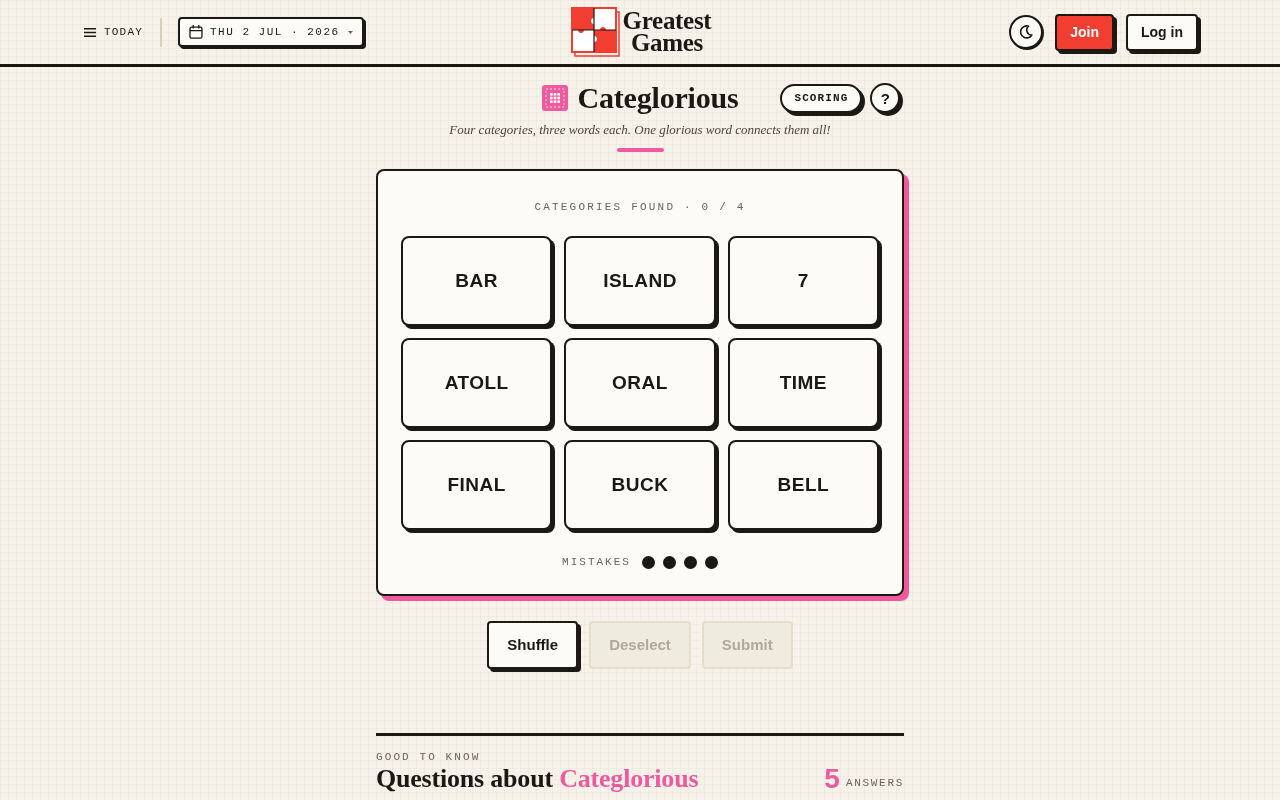  I want to click on join-button: Join, so click(1084, 32).